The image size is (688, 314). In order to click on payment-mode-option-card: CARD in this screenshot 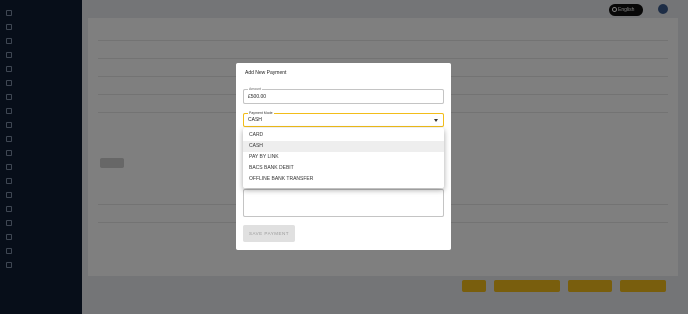, I will do `click(343, 135)`.